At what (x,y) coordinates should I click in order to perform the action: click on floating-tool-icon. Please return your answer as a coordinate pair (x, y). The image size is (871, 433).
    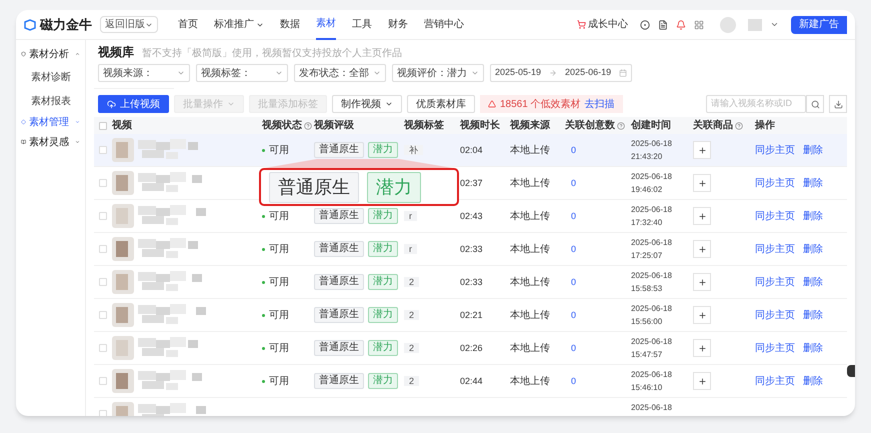
    Looking at the image, I should click on (851, 371).